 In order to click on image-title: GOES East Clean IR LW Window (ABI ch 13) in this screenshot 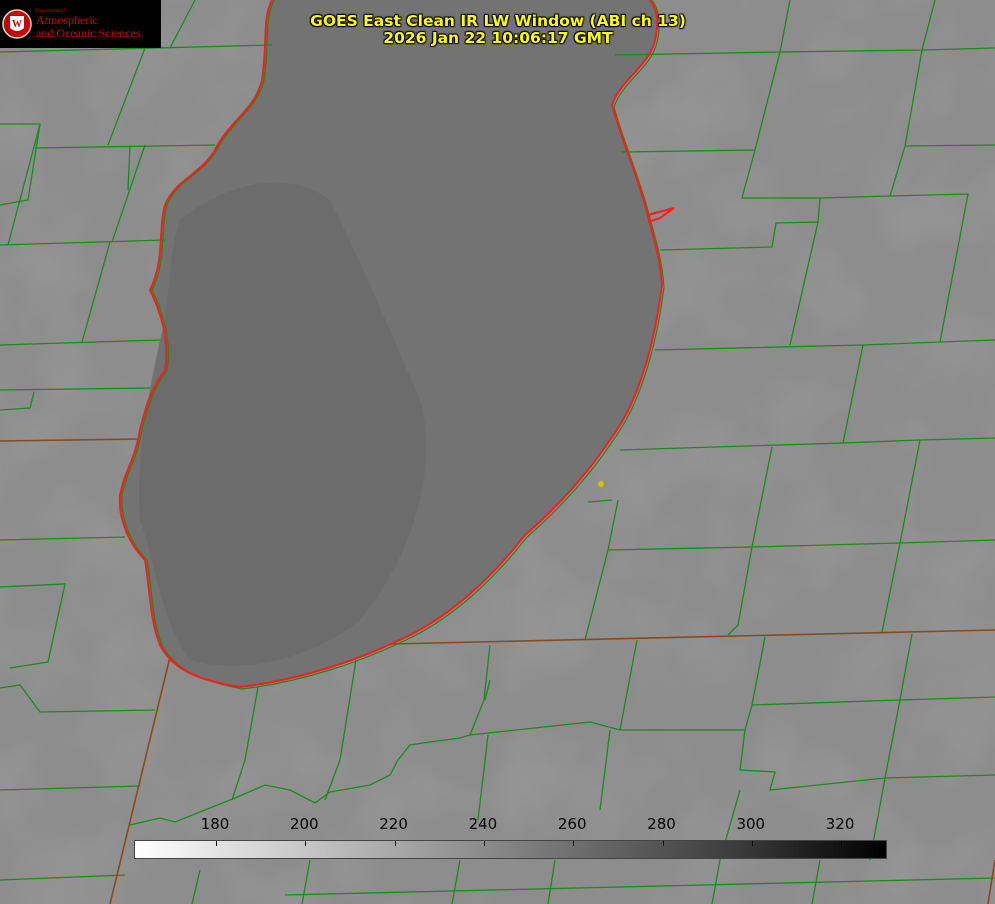, I will do `click(498, 21)`.